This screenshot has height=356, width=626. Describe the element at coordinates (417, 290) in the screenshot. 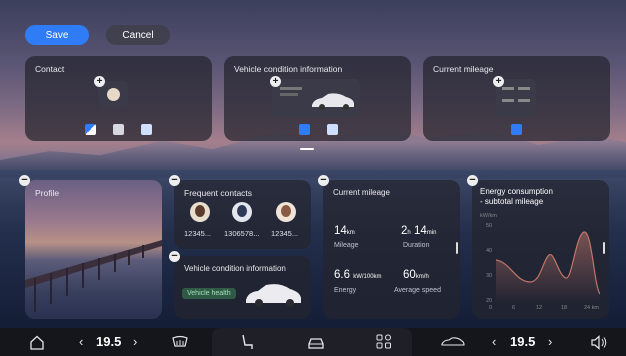

I see `speed-label: Average speed` at that location.